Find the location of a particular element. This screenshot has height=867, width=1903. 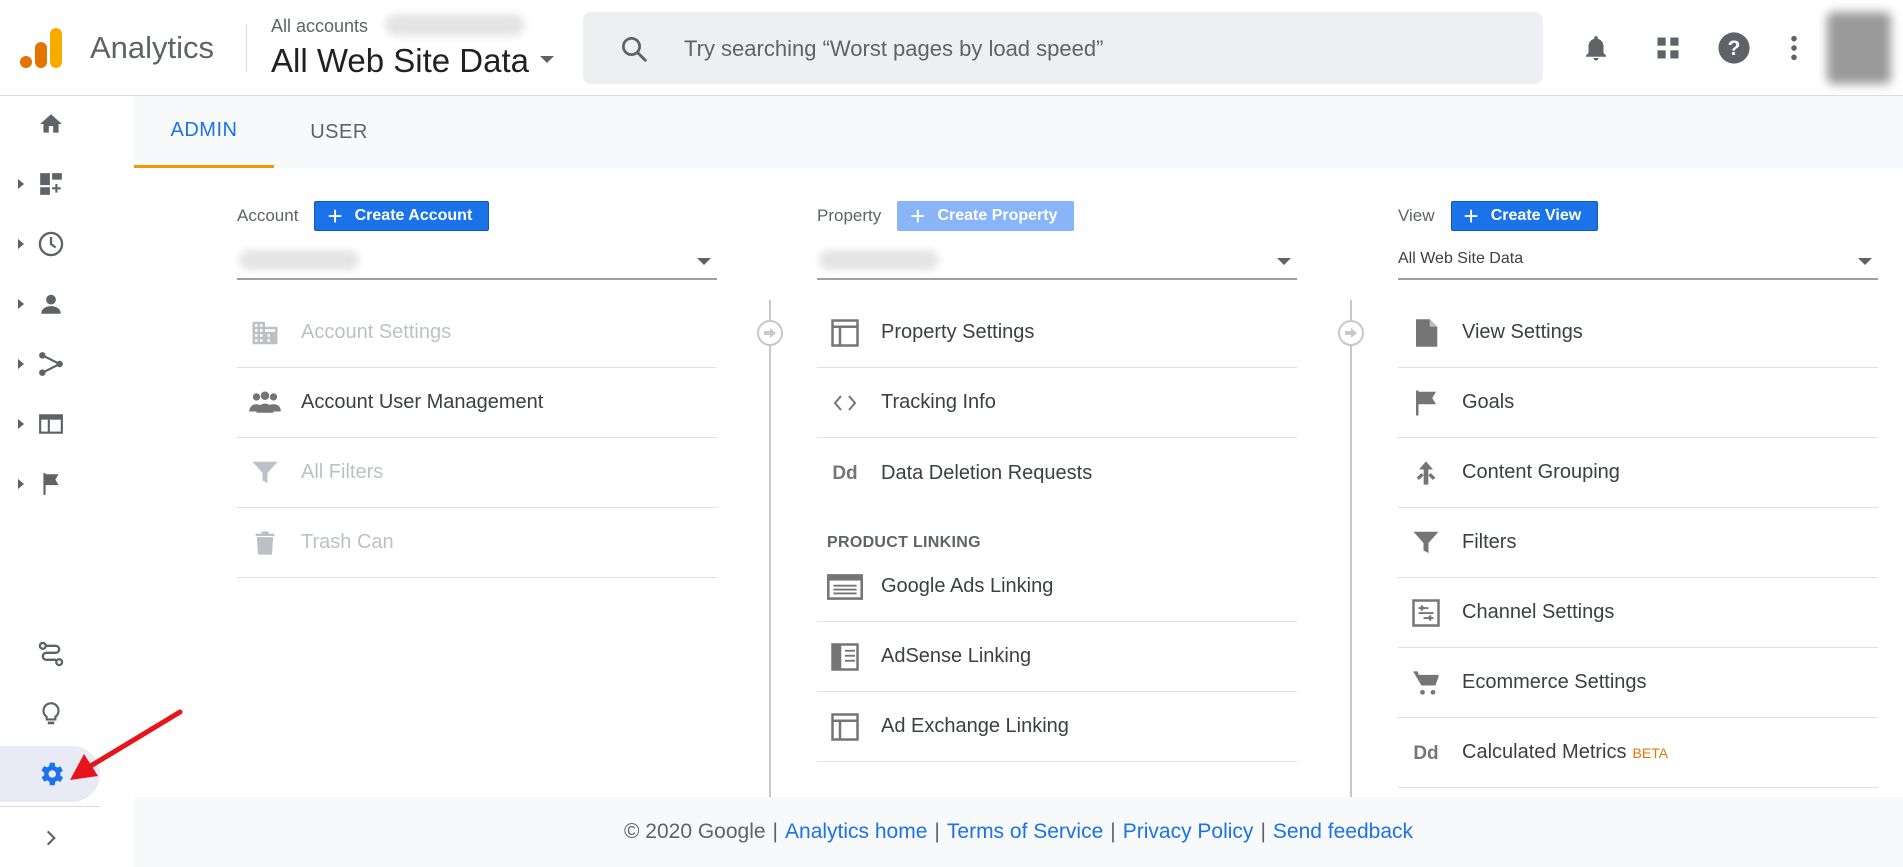

help-icon: ? is located at coordinates (1734, 48).